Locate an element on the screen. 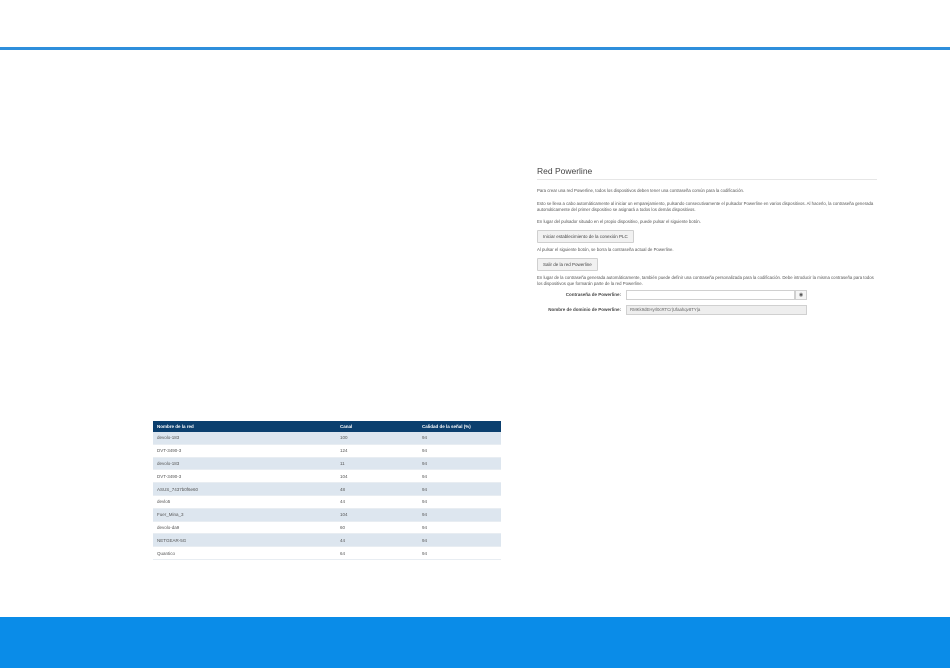  leave-powerline-button: Salir de la red Powerline is located at coordinates (567, 264).